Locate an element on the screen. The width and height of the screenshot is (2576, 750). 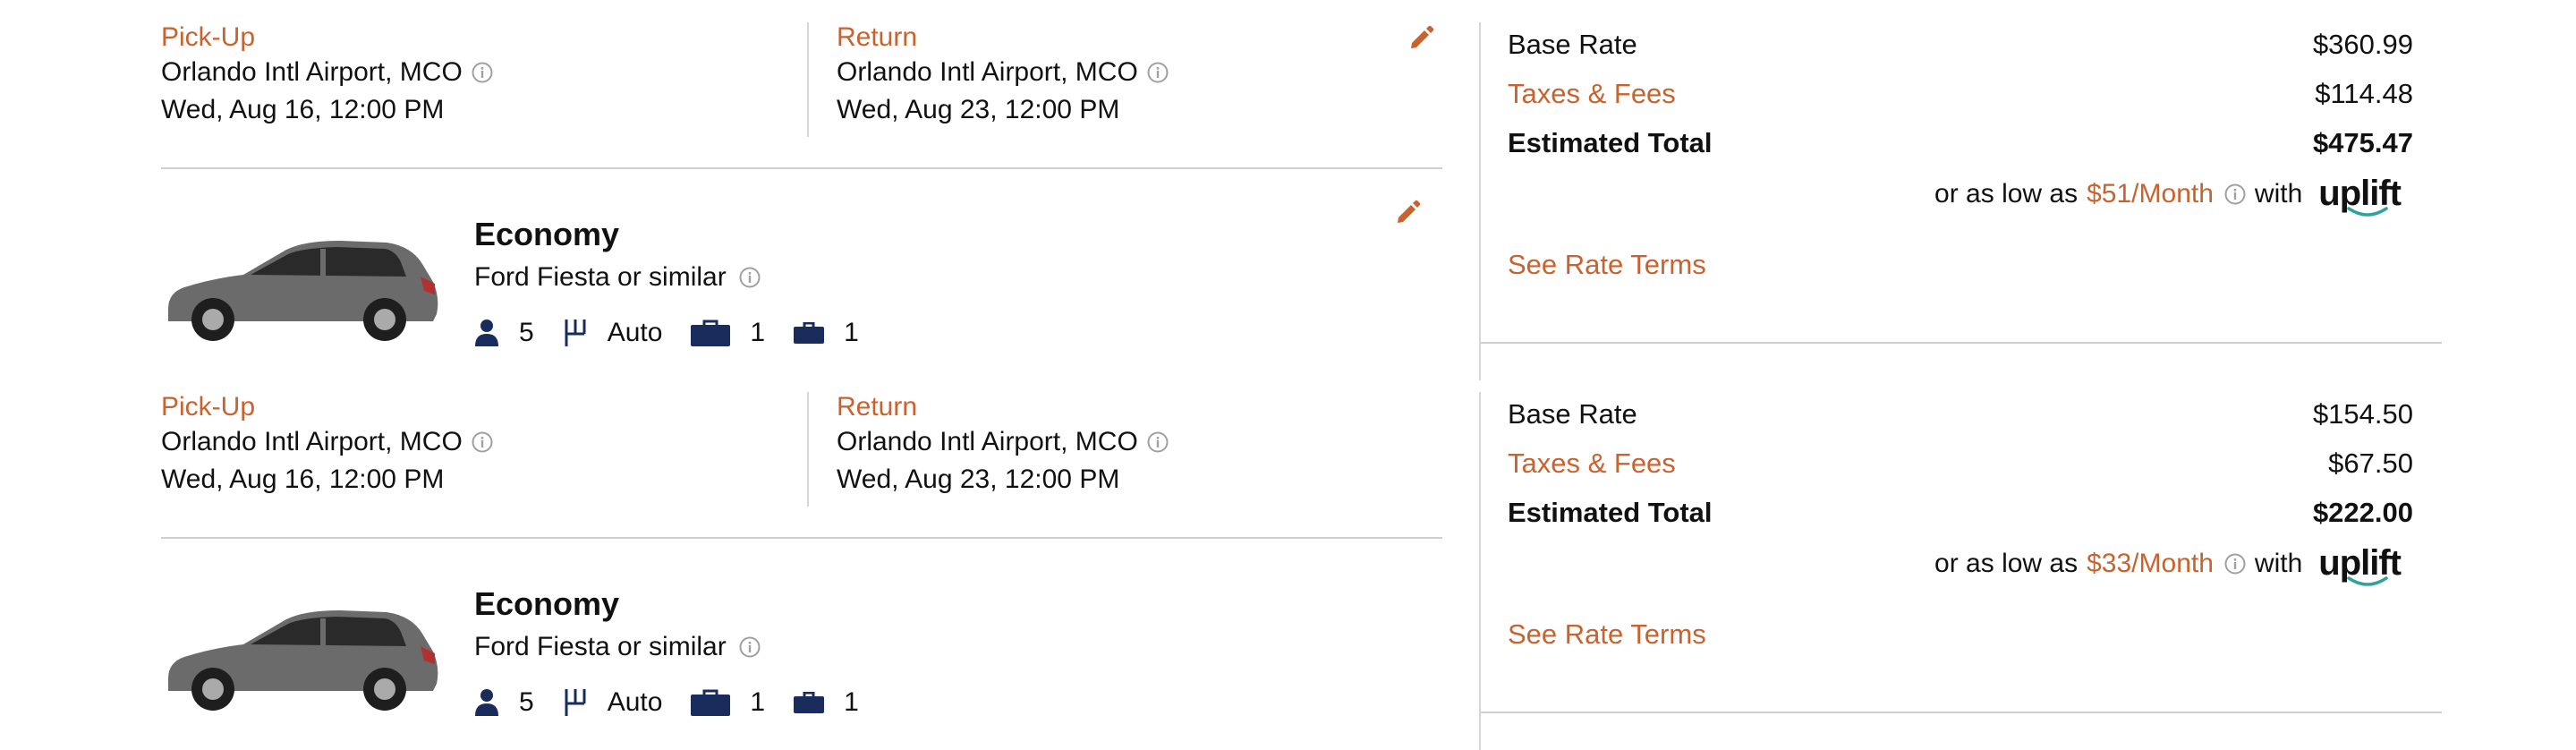
estimated-total-value: $475.47 is located at coordinates (2362, 142).